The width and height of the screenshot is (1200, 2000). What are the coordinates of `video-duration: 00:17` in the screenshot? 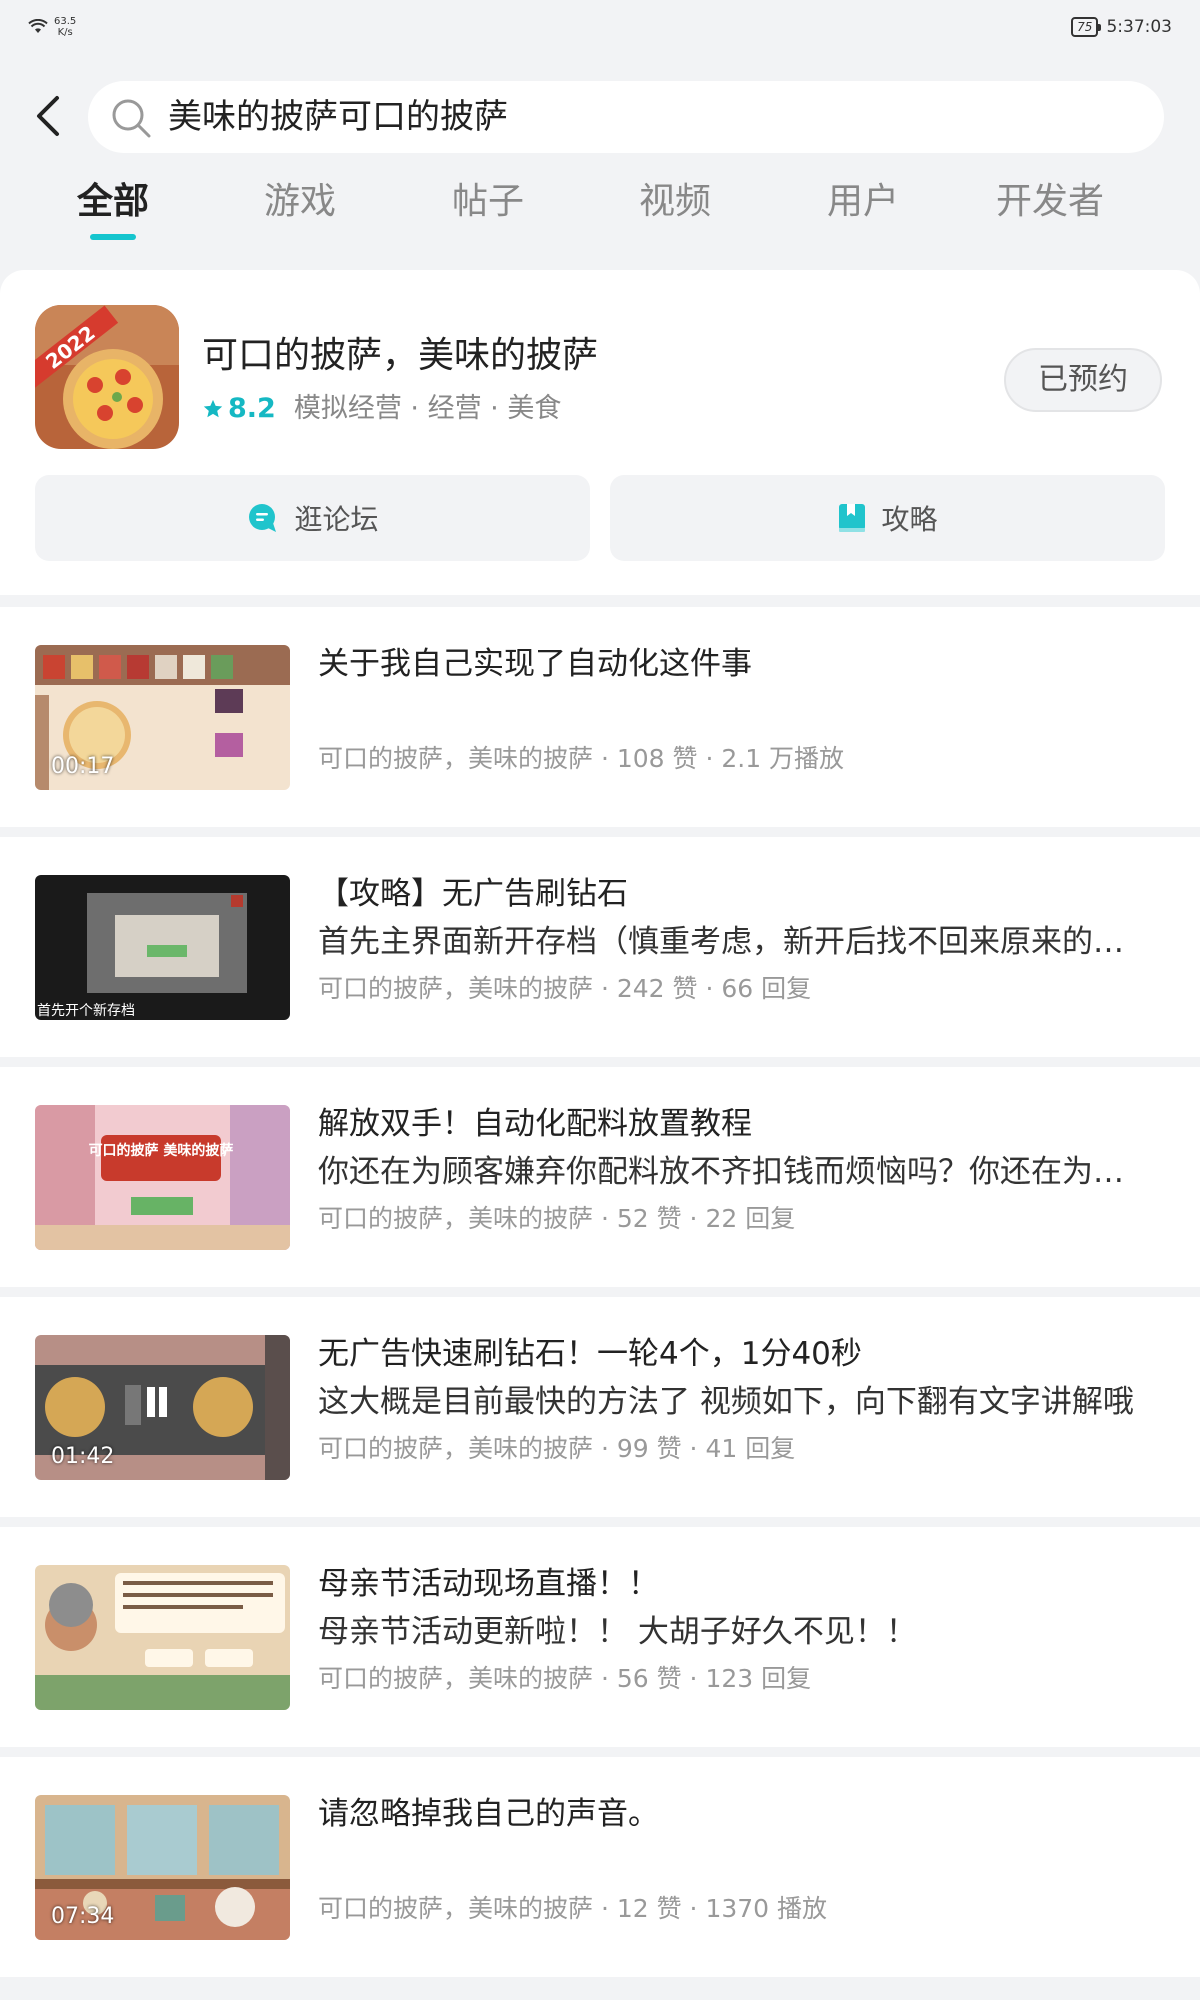 It's located at (83, 766).